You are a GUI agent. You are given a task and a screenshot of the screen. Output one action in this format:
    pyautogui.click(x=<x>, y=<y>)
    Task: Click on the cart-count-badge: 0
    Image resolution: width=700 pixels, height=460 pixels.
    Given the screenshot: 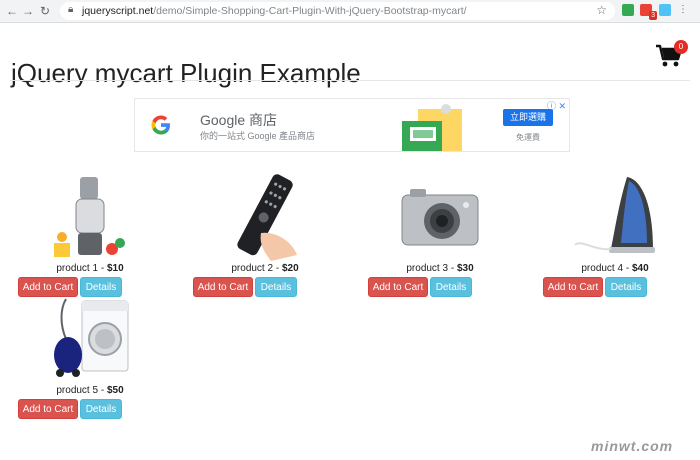 What is the action you would take?
    pyautogui.click(x=681, y=47)
    